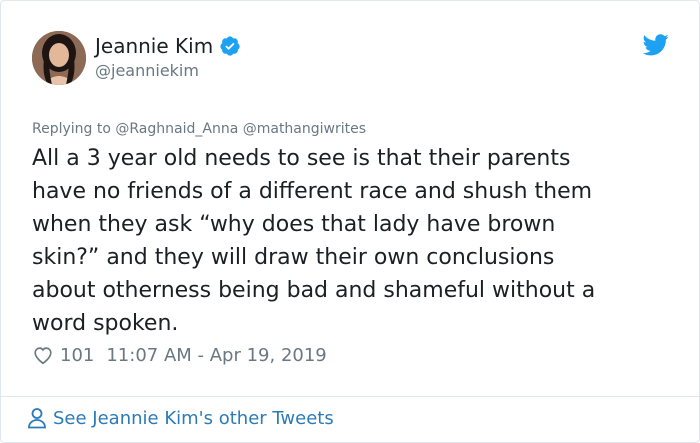 The width and height of the screenshot is (700, 443). Describe the element at coordinates (350, 396) in the screenshot. I see `divider` at that location.